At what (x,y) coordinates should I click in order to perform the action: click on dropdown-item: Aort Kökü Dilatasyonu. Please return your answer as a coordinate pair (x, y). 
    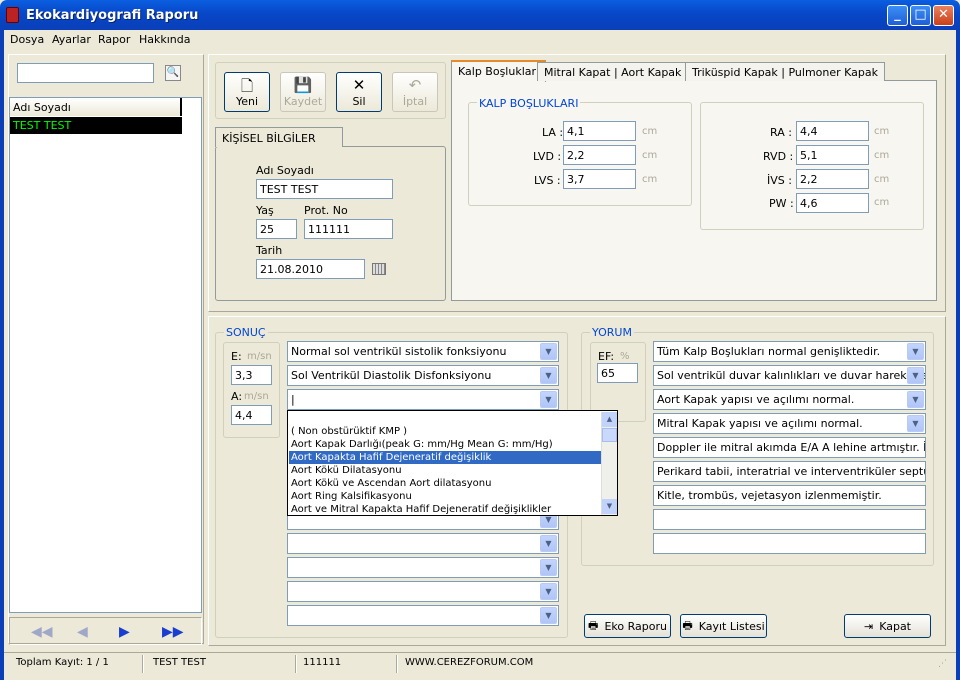
    Looking at the image, I should click on (445, 470).